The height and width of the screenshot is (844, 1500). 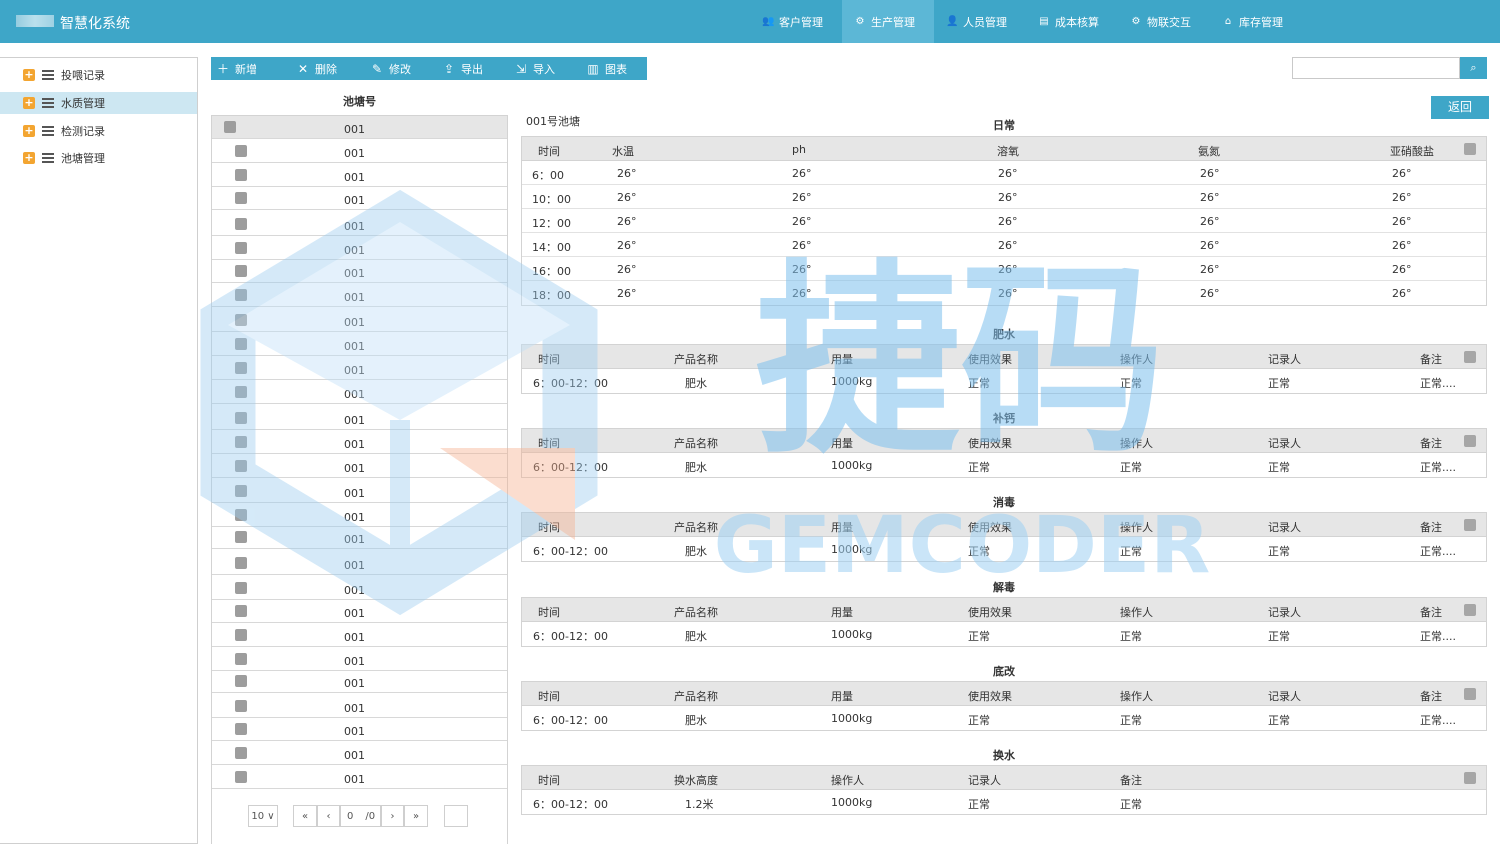 I want to click on table-row: 14：00 26° 26° 26° 26° 26°, so click(x=1004, y=245).